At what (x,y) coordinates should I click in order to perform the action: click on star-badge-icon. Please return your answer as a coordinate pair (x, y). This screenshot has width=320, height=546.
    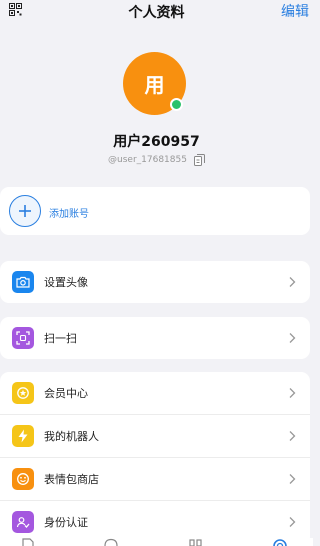
    Looking at the image, I should click on (23, 393).